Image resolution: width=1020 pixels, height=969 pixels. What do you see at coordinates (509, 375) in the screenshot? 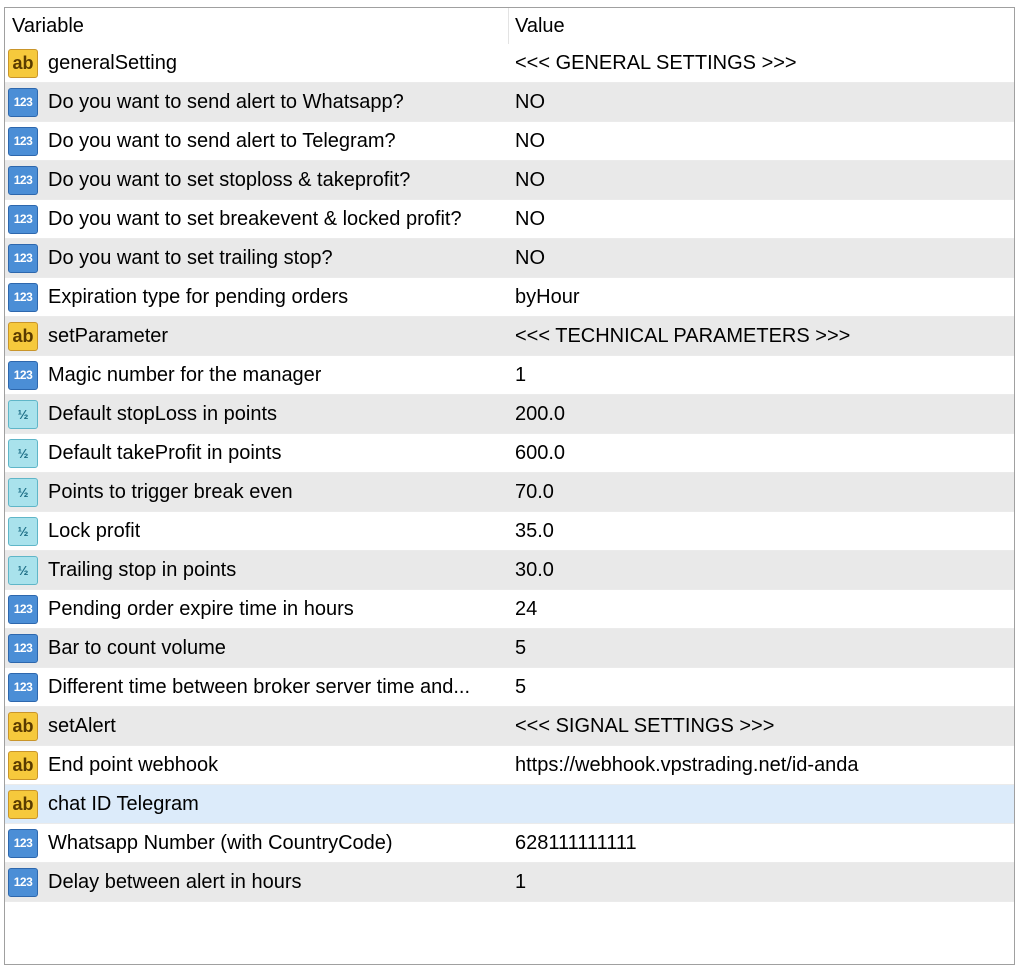
I see `table-row: 123 Magic number for the manager 1` at bounding box center [509, 375].